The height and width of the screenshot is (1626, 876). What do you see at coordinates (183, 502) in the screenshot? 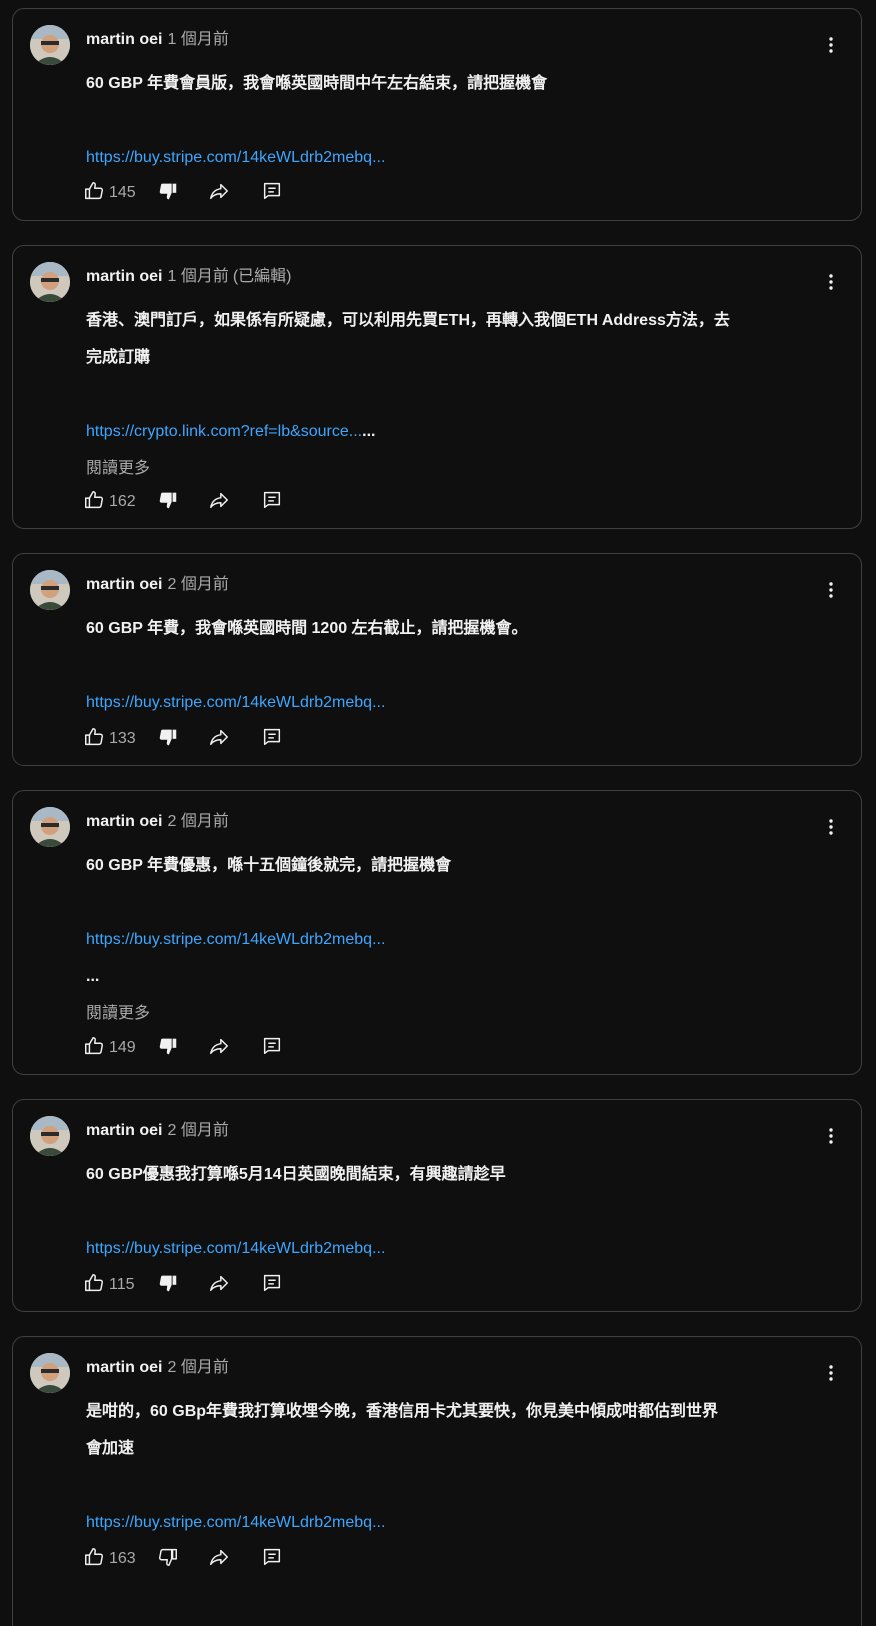
I see `post-actions: 162` at bounding box center [183, 502].